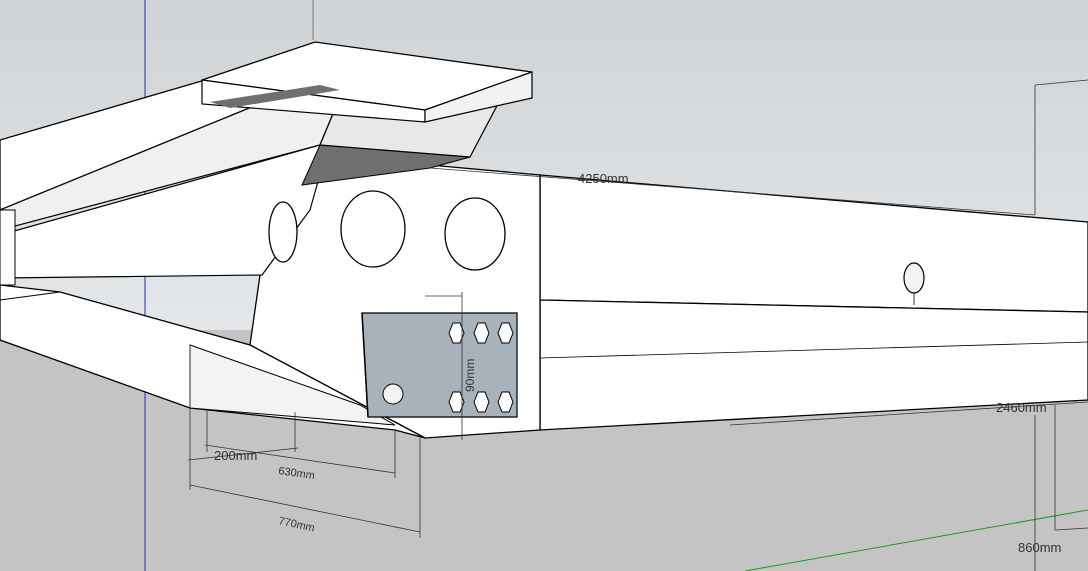  Describe the element at coordinates (470, 375) in the screenshot. I see `dim-label-90: 90mm` at that location.